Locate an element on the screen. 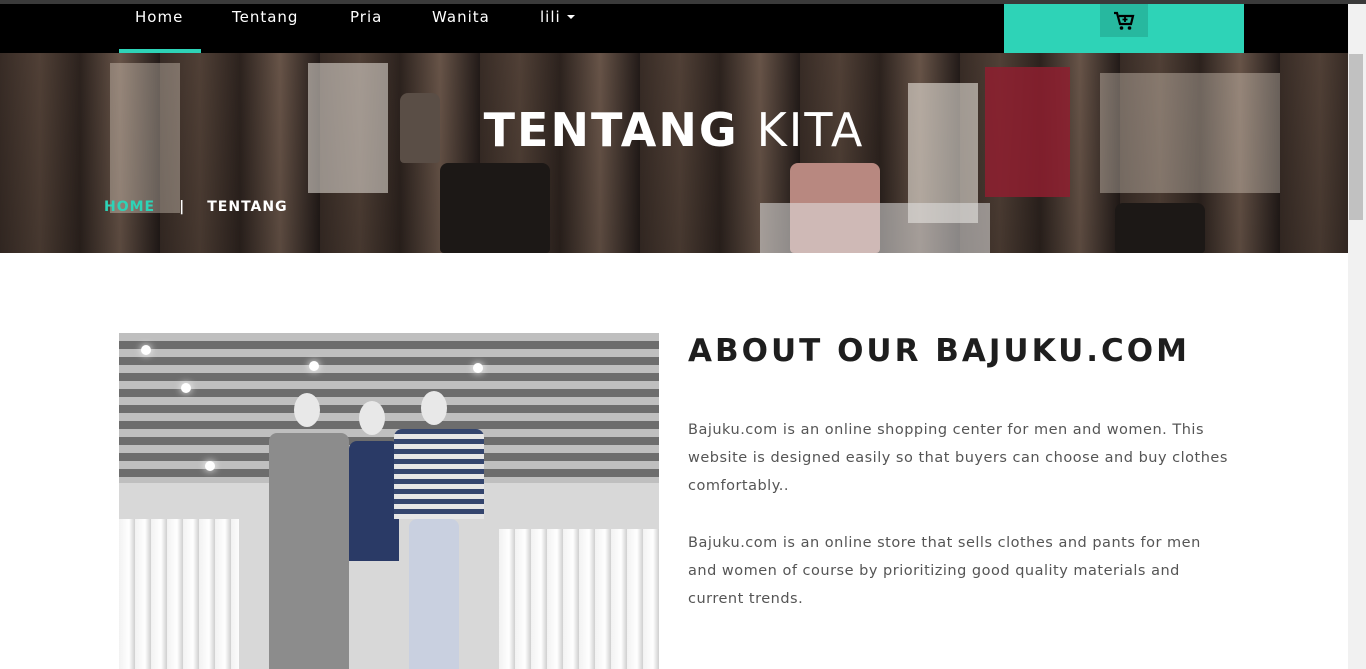  nav-wanita-link: Wanita is located at coordinates (461, 28).